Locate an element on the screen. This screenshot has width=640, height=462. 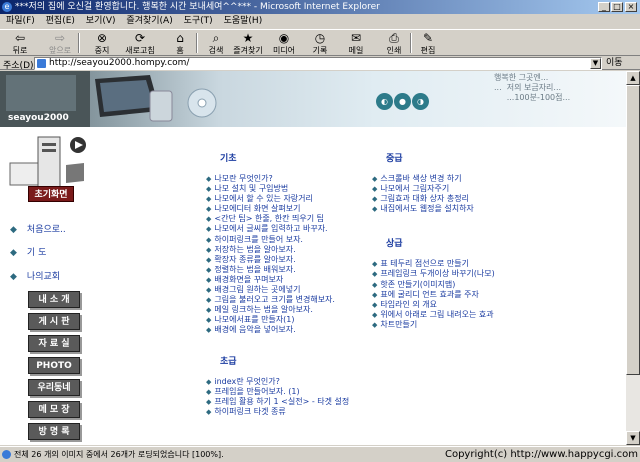
list-item: ◆ 나모에서 그림자주기 is located at coordinates (457, 189).